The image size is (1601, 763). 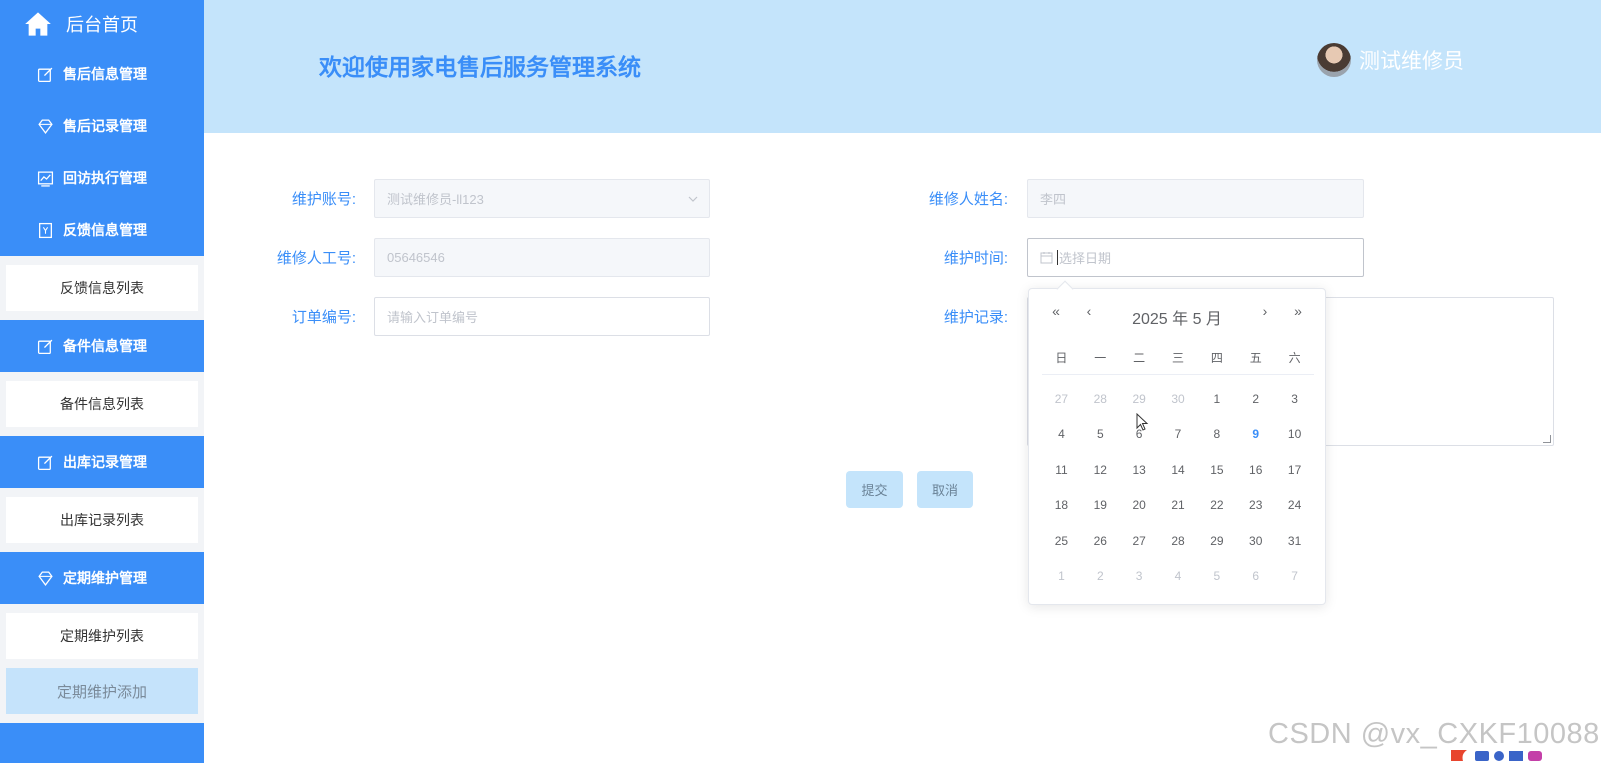 I want to click on calendar-day: 21, so click(x=1178, y=505).